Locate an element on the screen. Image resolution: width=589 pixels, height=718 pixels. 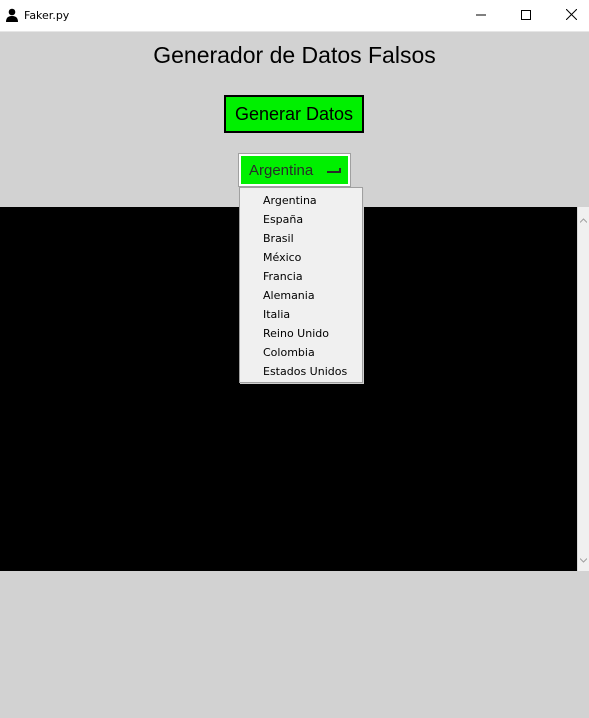
window-title: Faker.py is located at coordinates (47, 15).